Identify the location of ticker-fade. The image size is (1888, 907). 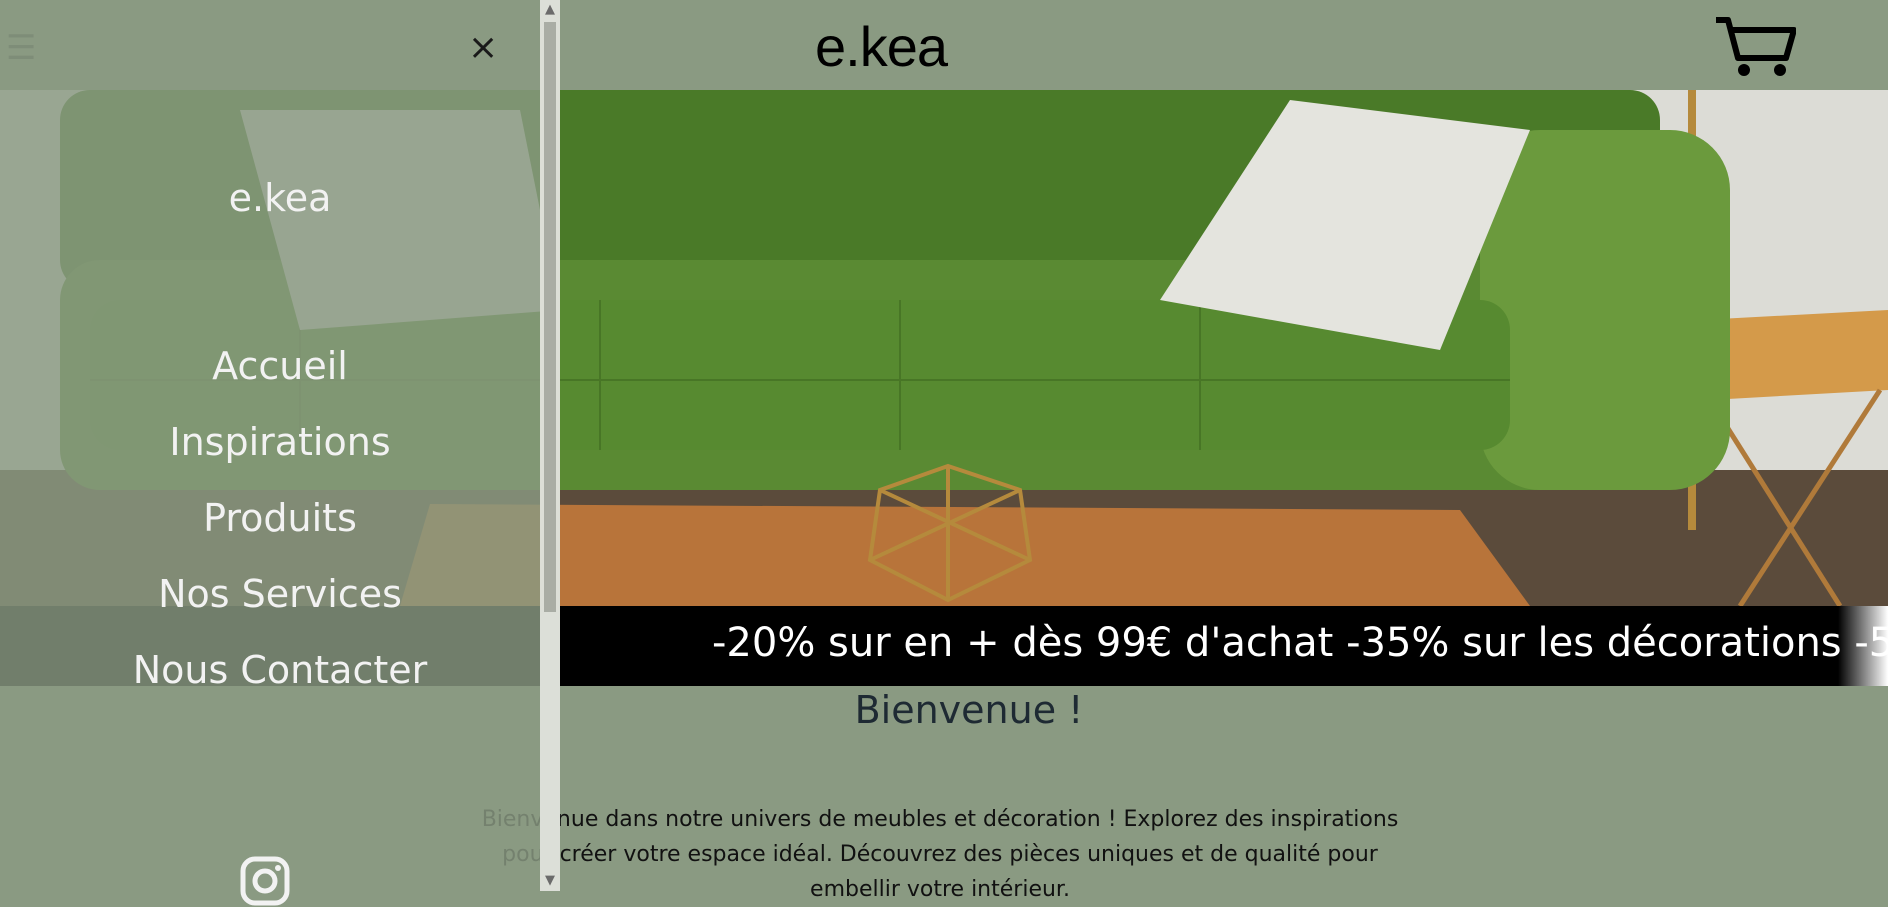
(1863, 646).